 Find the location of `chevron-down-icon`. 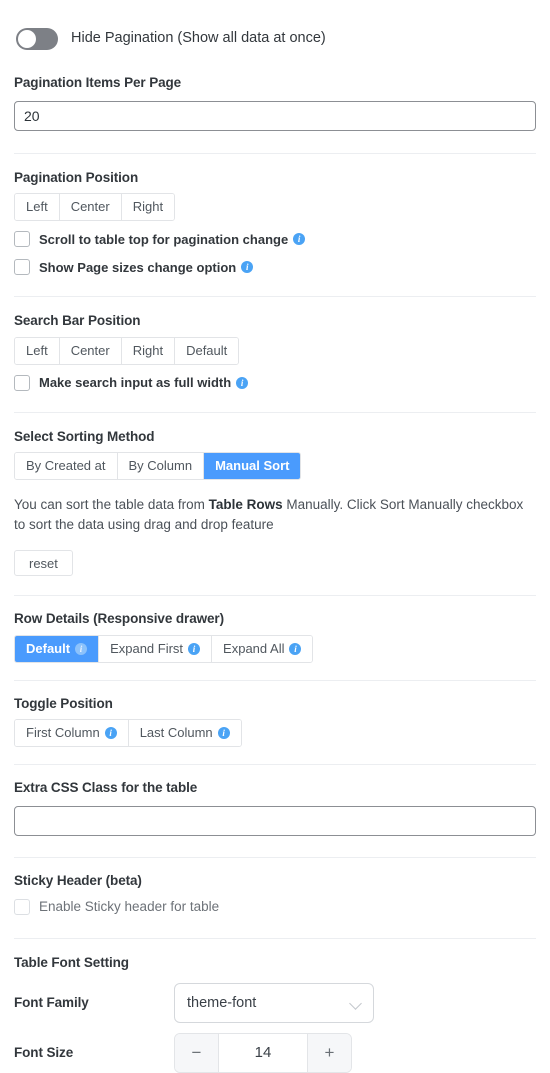

chevron-down-icon is located at coordinates (355, 1003).